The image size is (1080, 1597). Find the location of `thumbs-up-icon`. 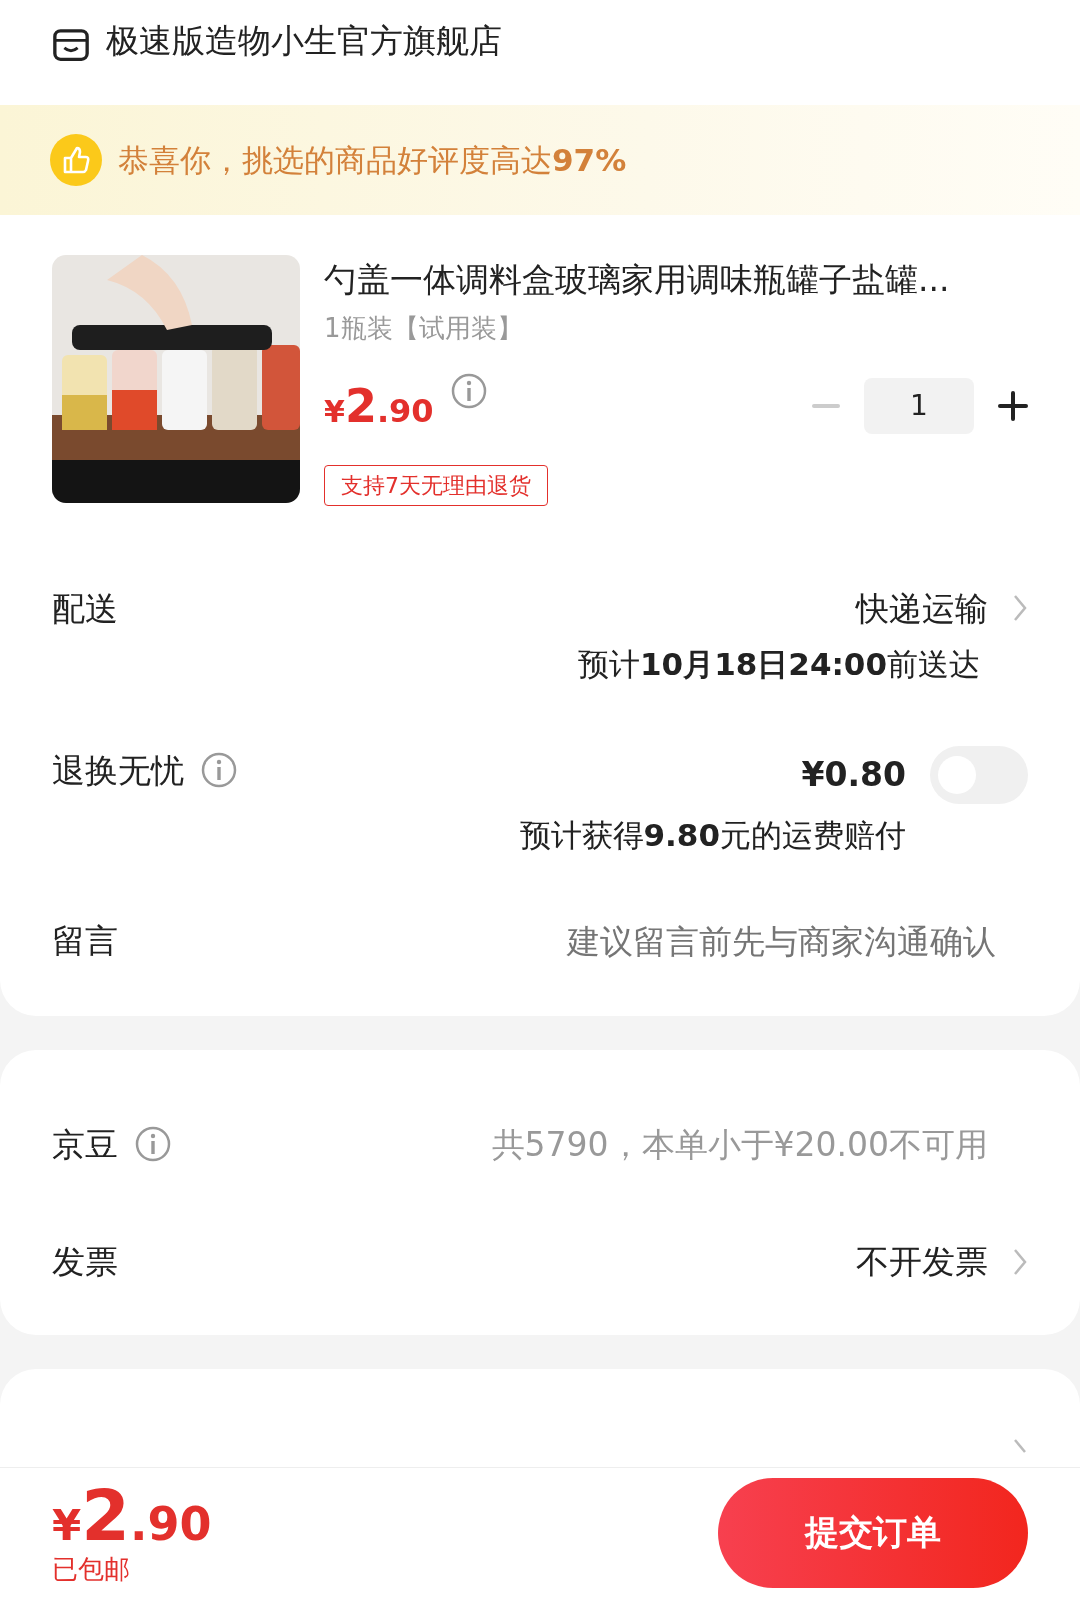

thumbs-up-icon is located at coordinates (76, 160).